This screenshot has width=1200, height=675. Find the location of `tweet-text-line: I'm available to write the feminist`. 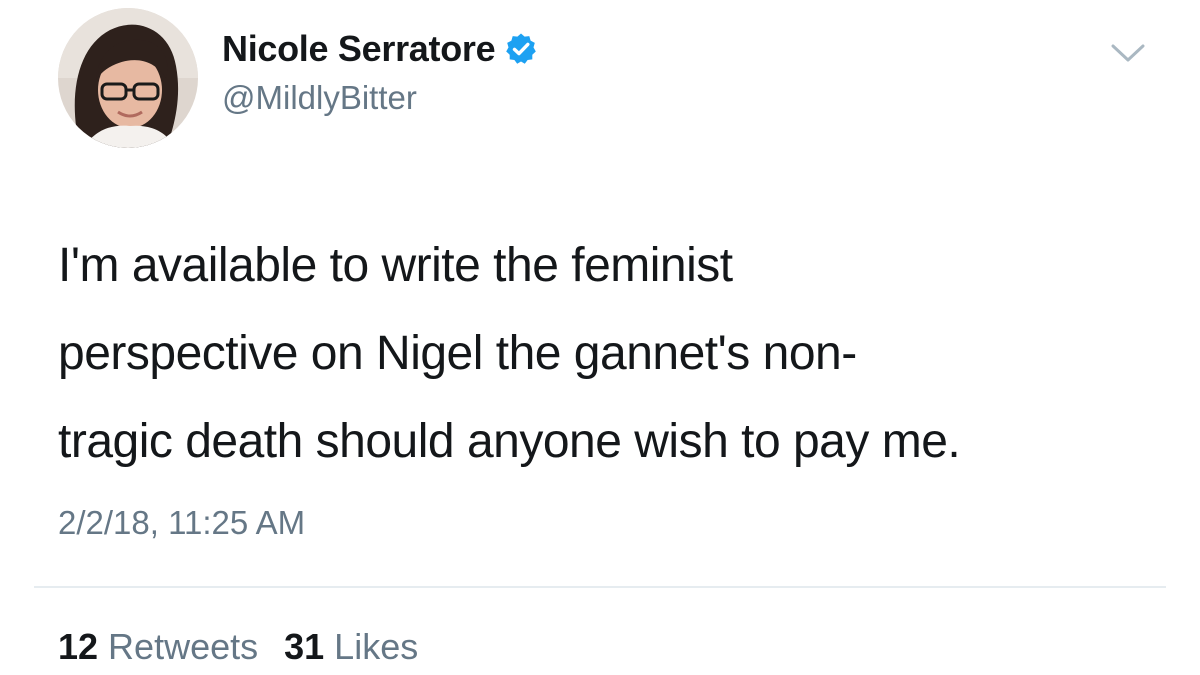

tweet-text-line: I'm available to write the feminist is located at coordinates (395, 265).